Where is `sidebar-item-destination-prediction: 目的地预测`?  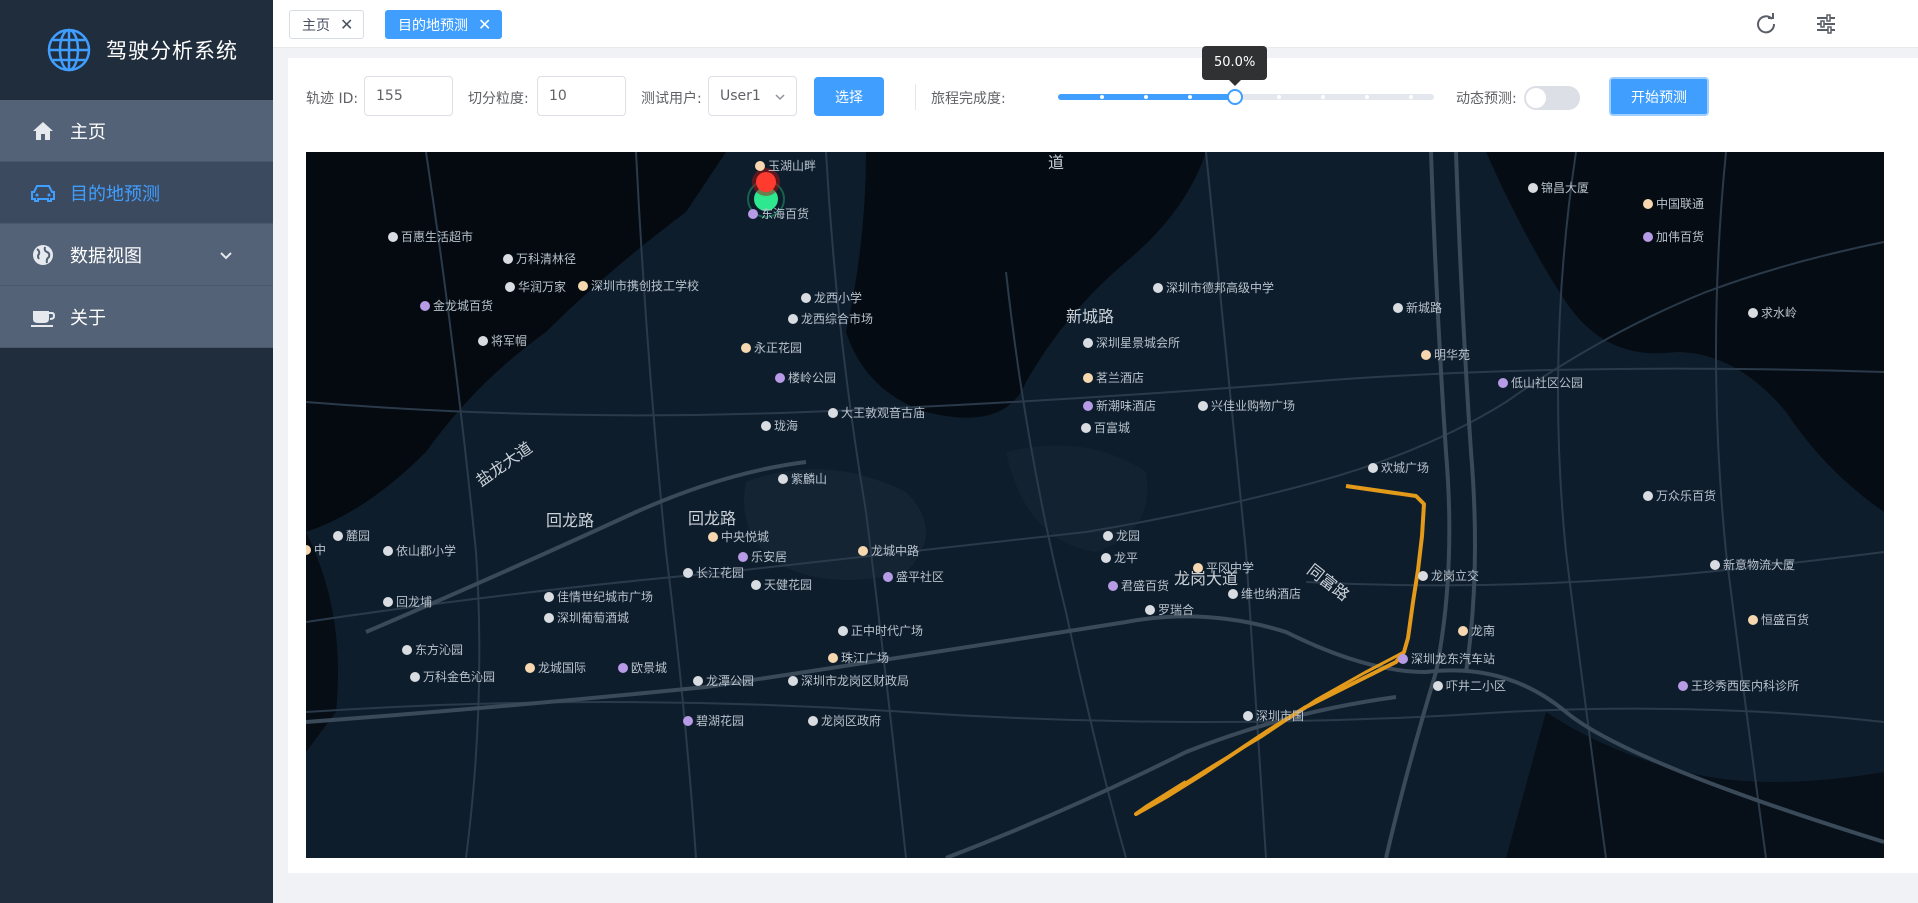
sidebar-item-destination-prediction: 目的地预测 is located at coordinates (136, 193).